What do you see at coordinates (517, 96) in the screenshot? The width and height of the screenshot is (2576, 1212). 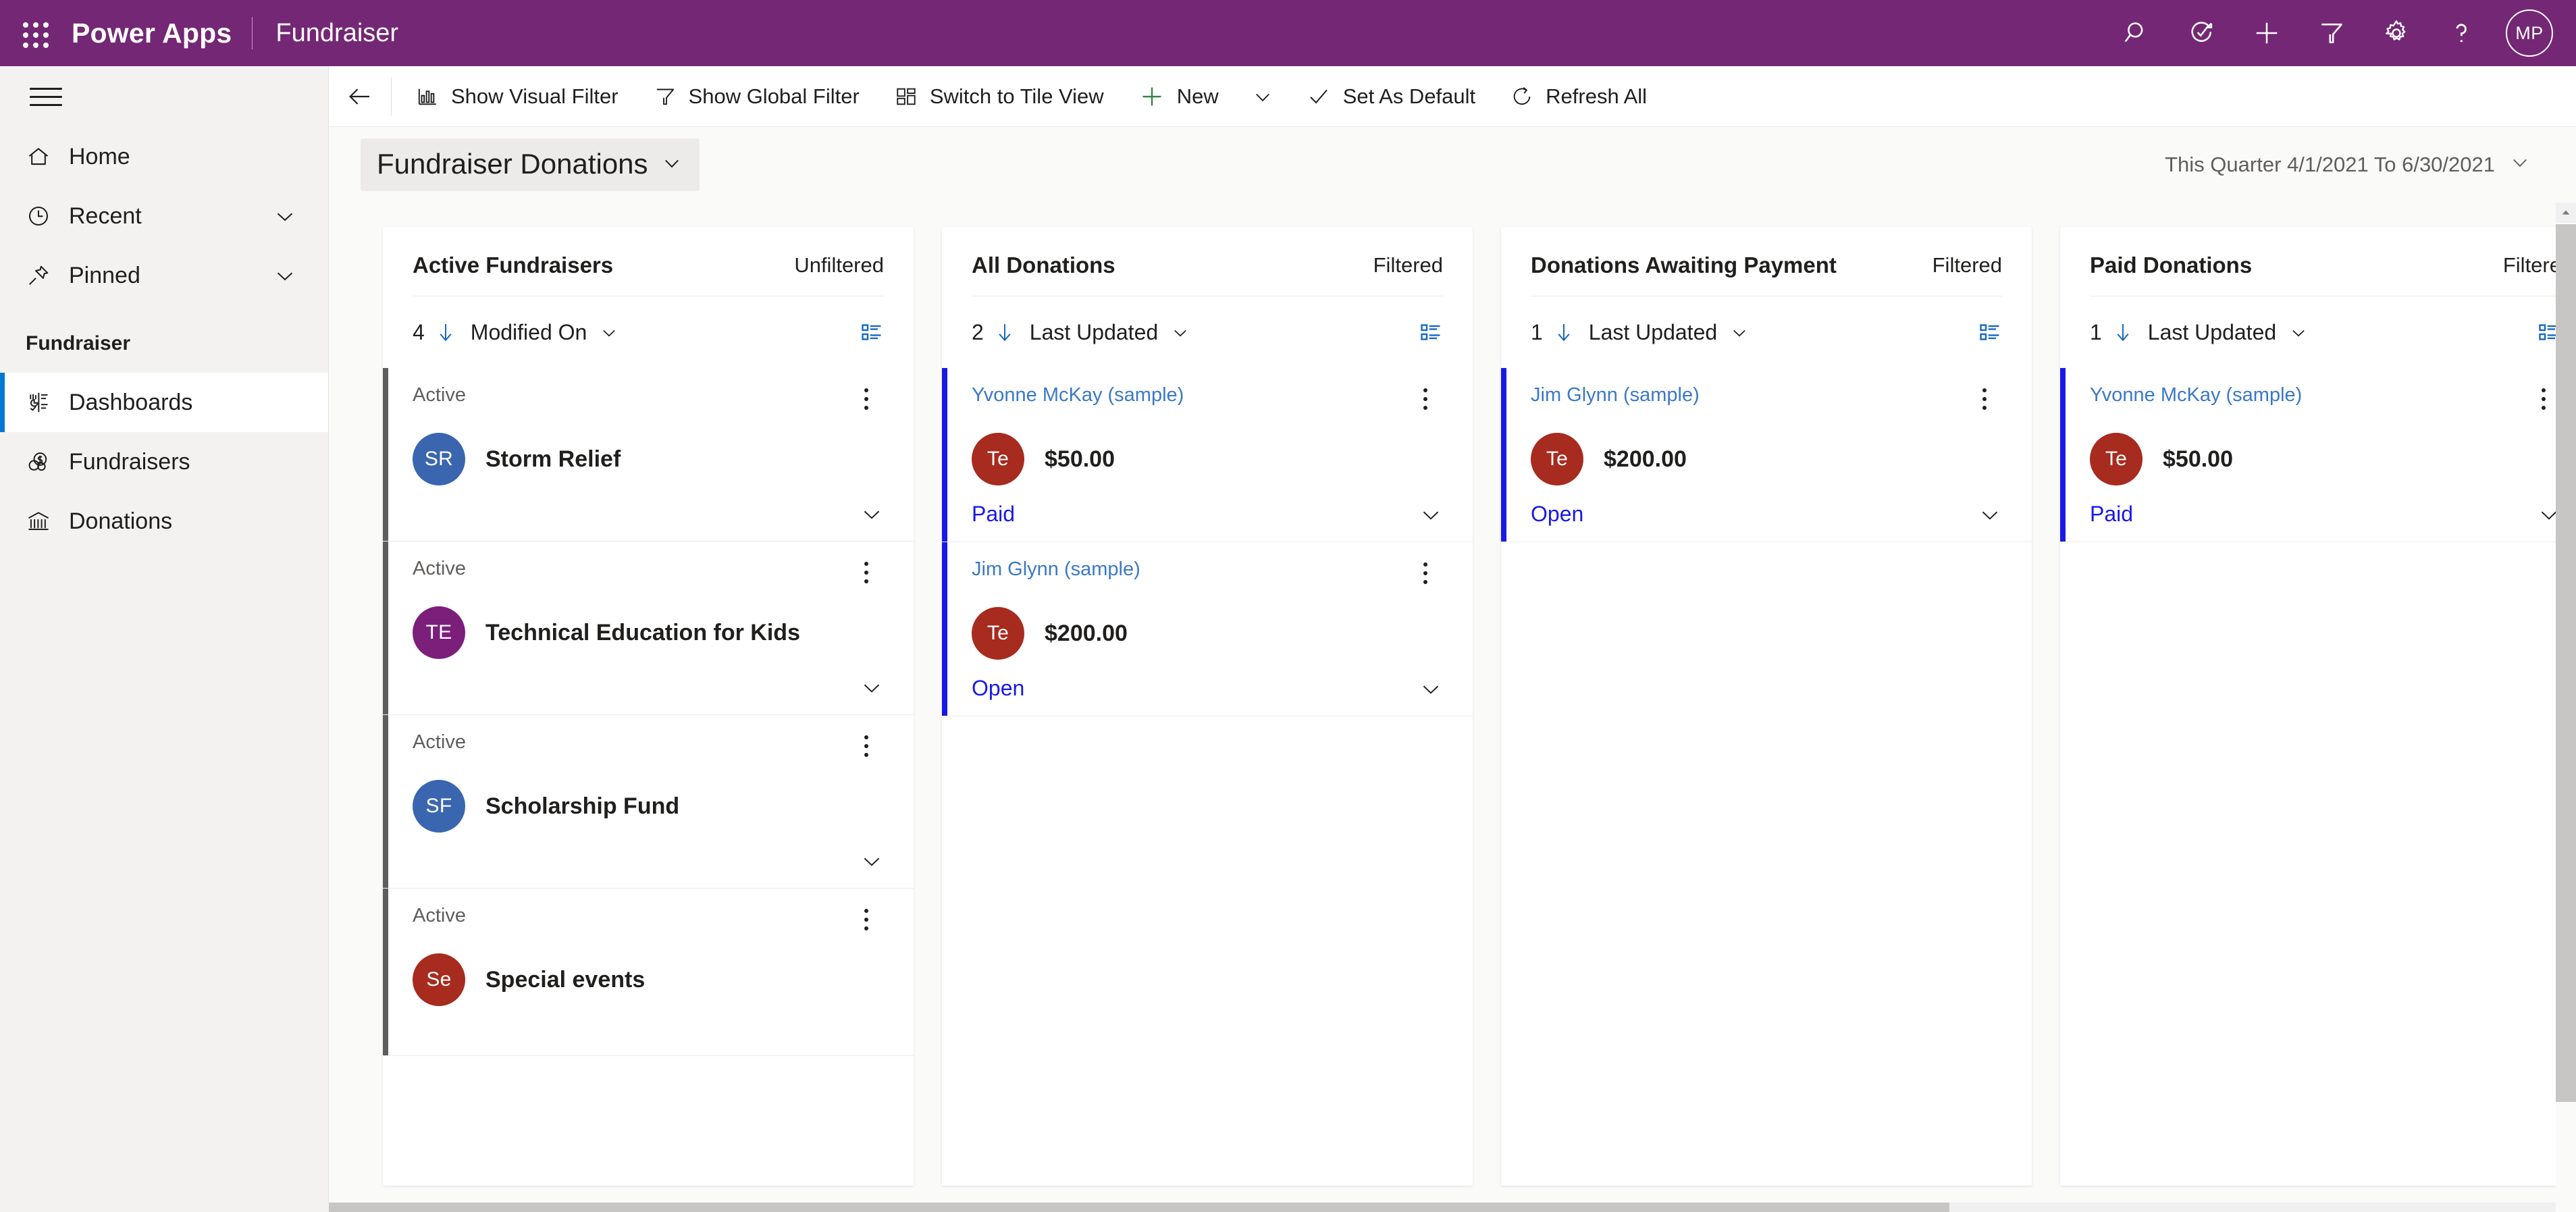 I see `show-visual-filter-button: Show Visual Filter` at bounding box center [517, 96].